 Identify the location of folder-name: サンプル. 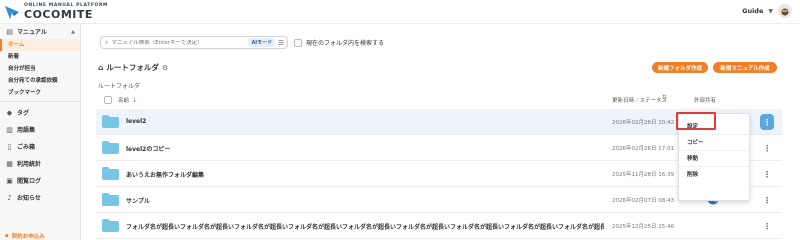
(138, 200).